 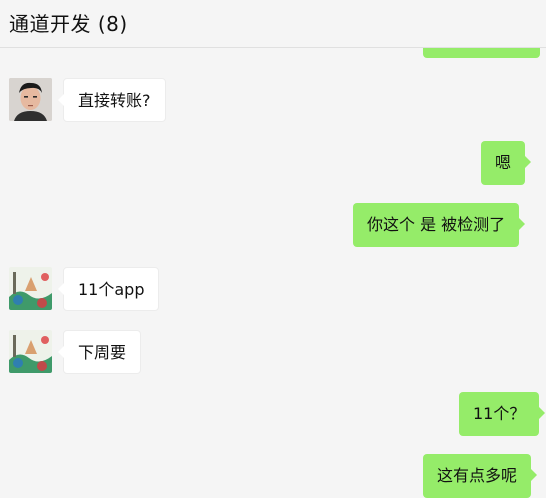 I want to click on message-bubble-incoming: 直接转账?, so click(x=112, y=100).